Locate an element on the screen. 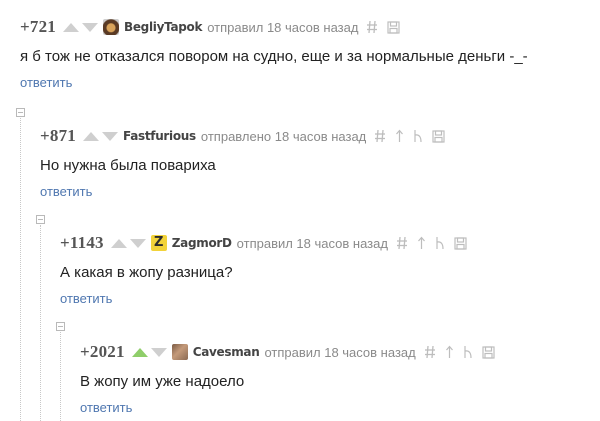 The width and height of the screenshot is (600, 421). comment-rating: +1143 is located at coordinates (82, 242).